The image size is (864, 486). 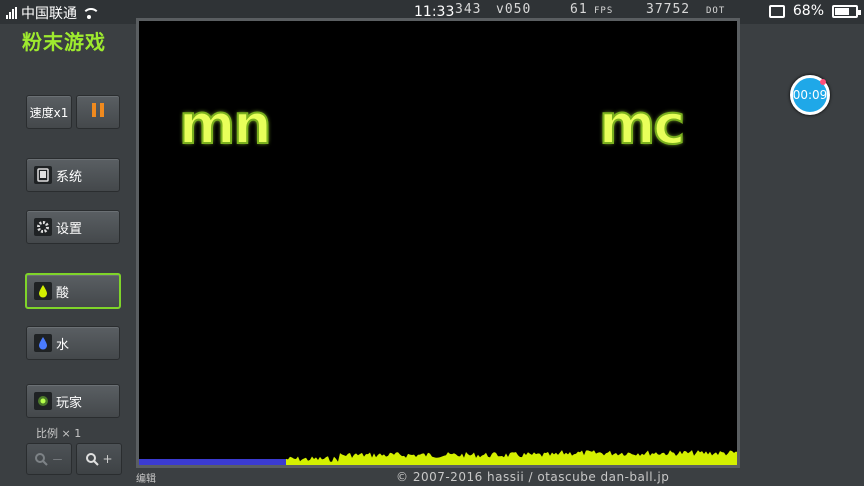 I want to click on water-drop-icon, so click(x=43, y=343).